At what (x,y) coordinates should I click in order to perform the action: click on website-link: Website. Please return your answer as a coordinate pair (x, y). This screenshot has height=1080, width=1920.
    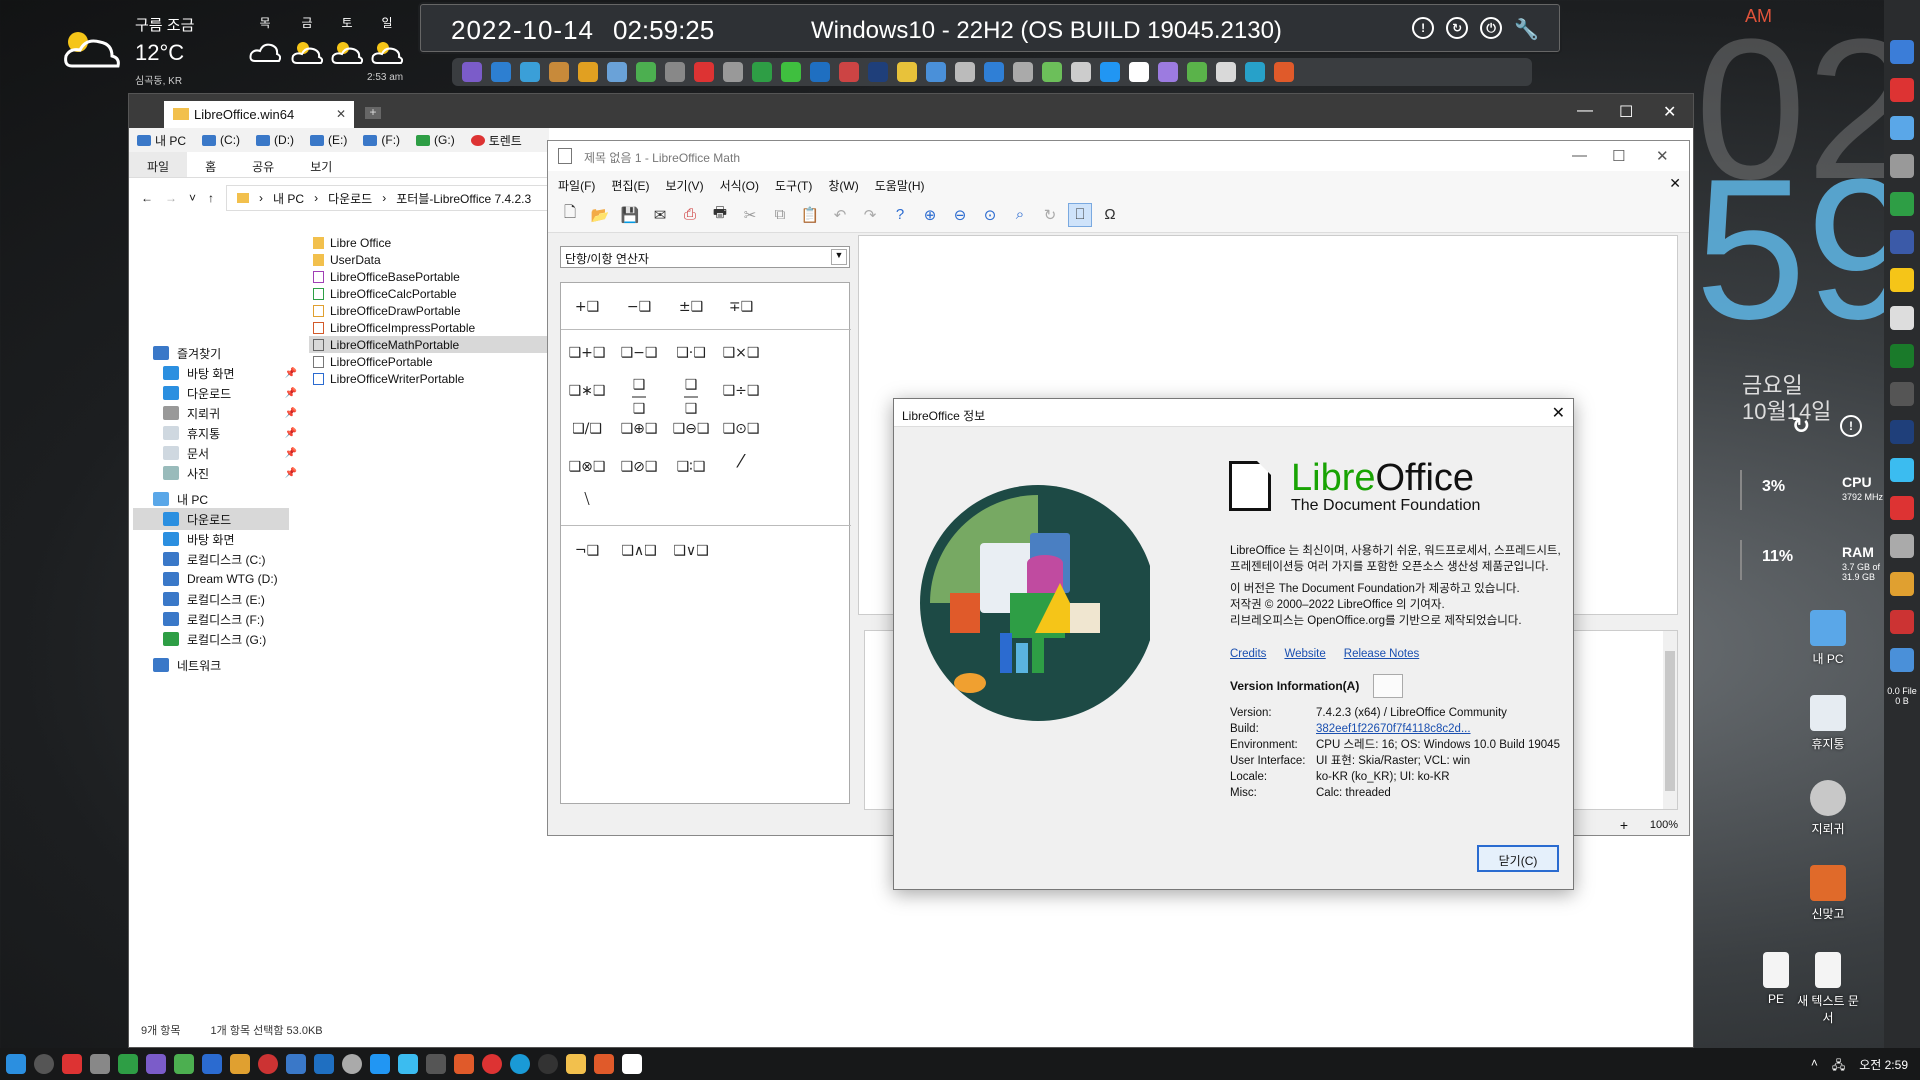
    Looking at the image, I should click on (1304, 654).